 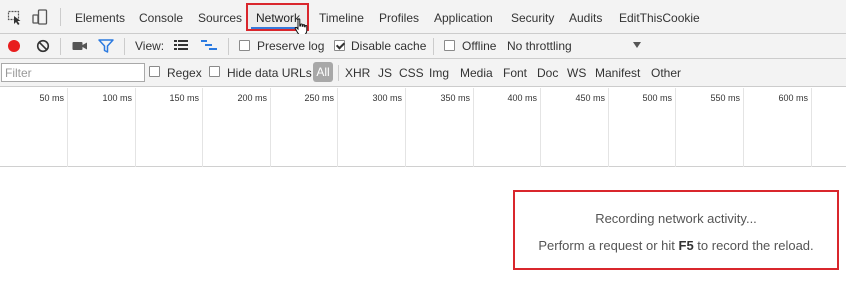 What do you see at coordinates (608, 245) in the screenshot?
I see `reload-hint-prefix: Perform a request or hit` at bounding box center [608, 245].